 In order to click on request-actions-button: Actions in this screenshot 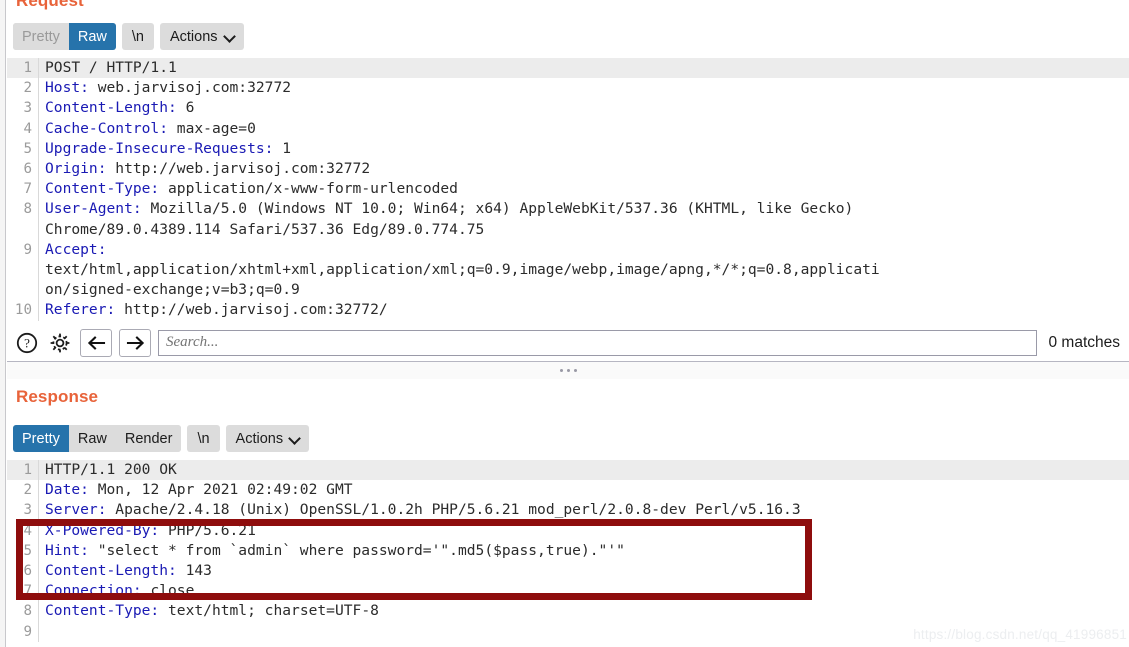, I will do `click(201, 36)`.